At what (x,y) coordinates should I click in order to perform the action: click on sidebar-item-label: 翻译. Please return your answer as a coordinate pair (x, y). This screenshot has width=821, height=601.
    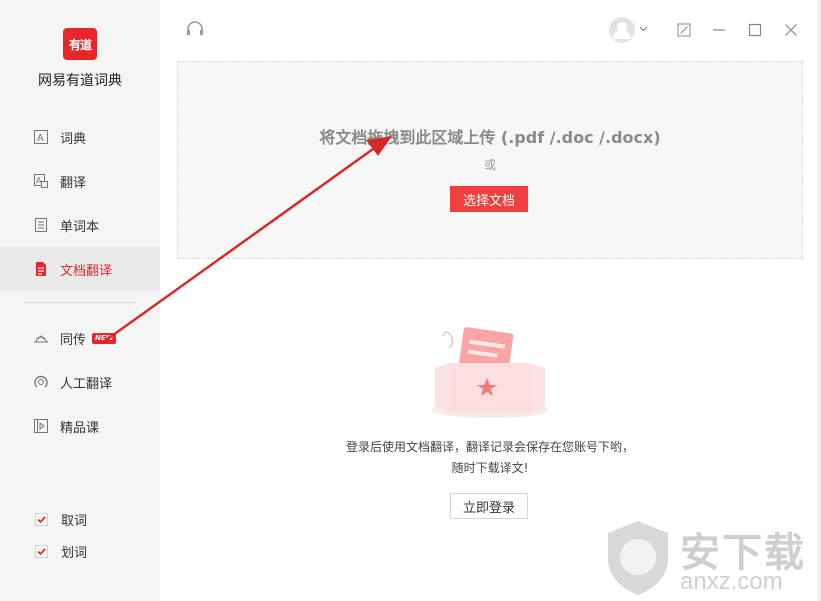
    Looking at the image, I should click on (73, 183).